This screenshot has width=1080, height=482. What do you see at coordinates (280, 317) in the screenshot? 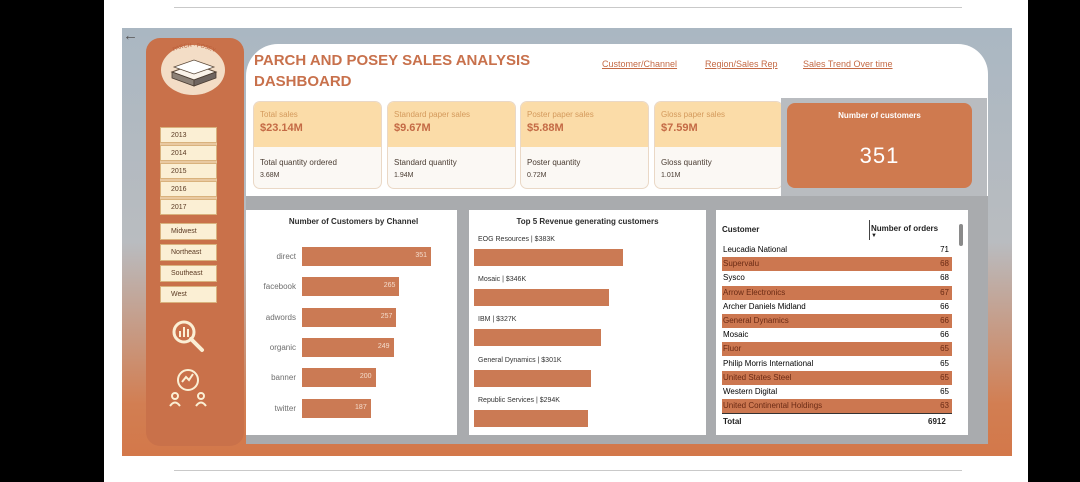
I see `channel-label: adwords` at bounding box center [280, 317].